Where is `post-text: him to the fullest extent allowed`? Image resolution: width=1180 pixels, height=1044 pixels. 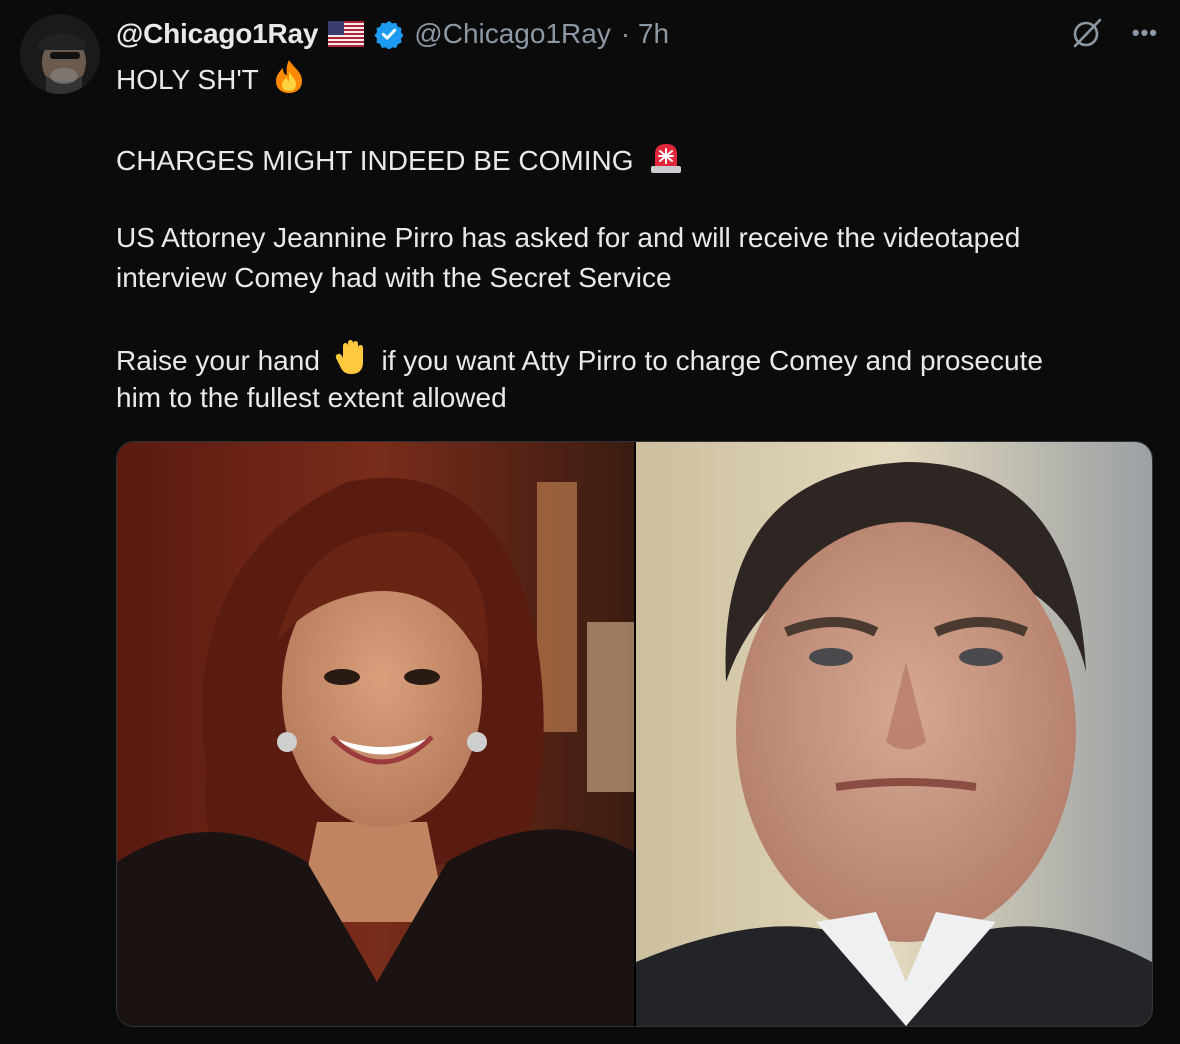
post-text: him to the fullest extent allowed is located at coordinates (311, 397).